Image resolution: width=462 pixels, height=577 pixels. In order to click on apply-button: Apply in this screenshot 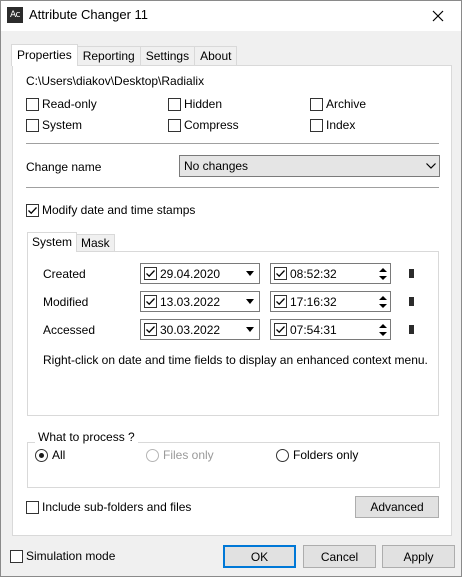, I will do `click(418, 556)`.